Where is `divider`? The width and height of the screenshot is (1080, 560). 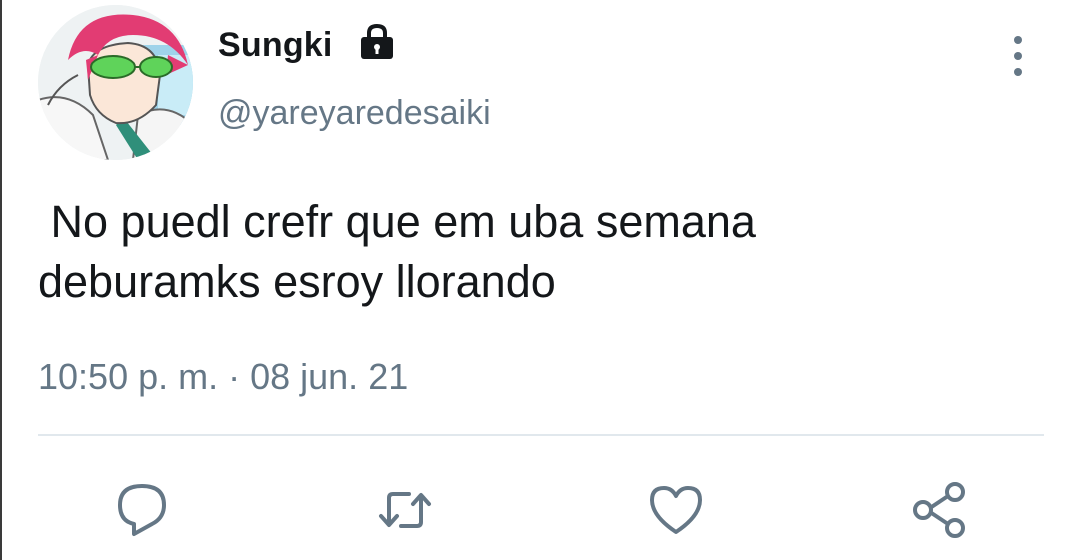 divider is located at coordinates (541, 435).